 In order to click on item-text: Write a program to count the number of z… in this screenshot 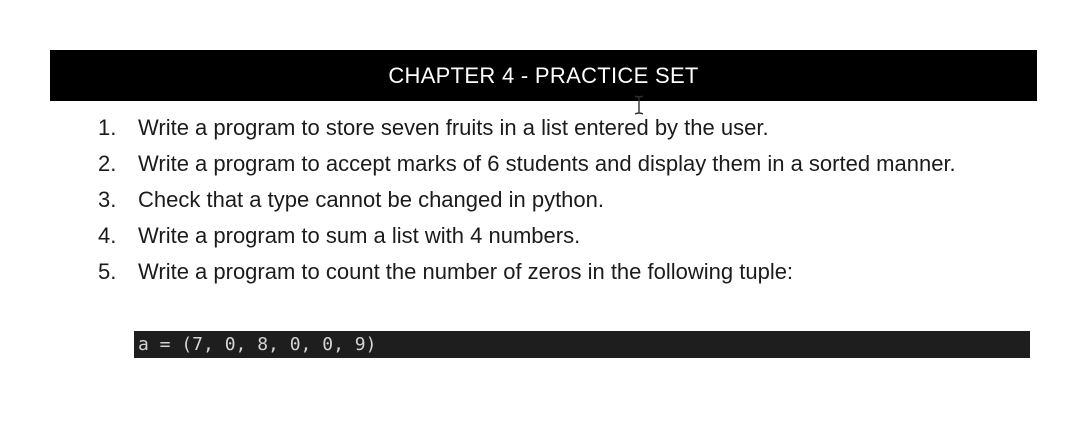, I will do `click(466, 271)`.